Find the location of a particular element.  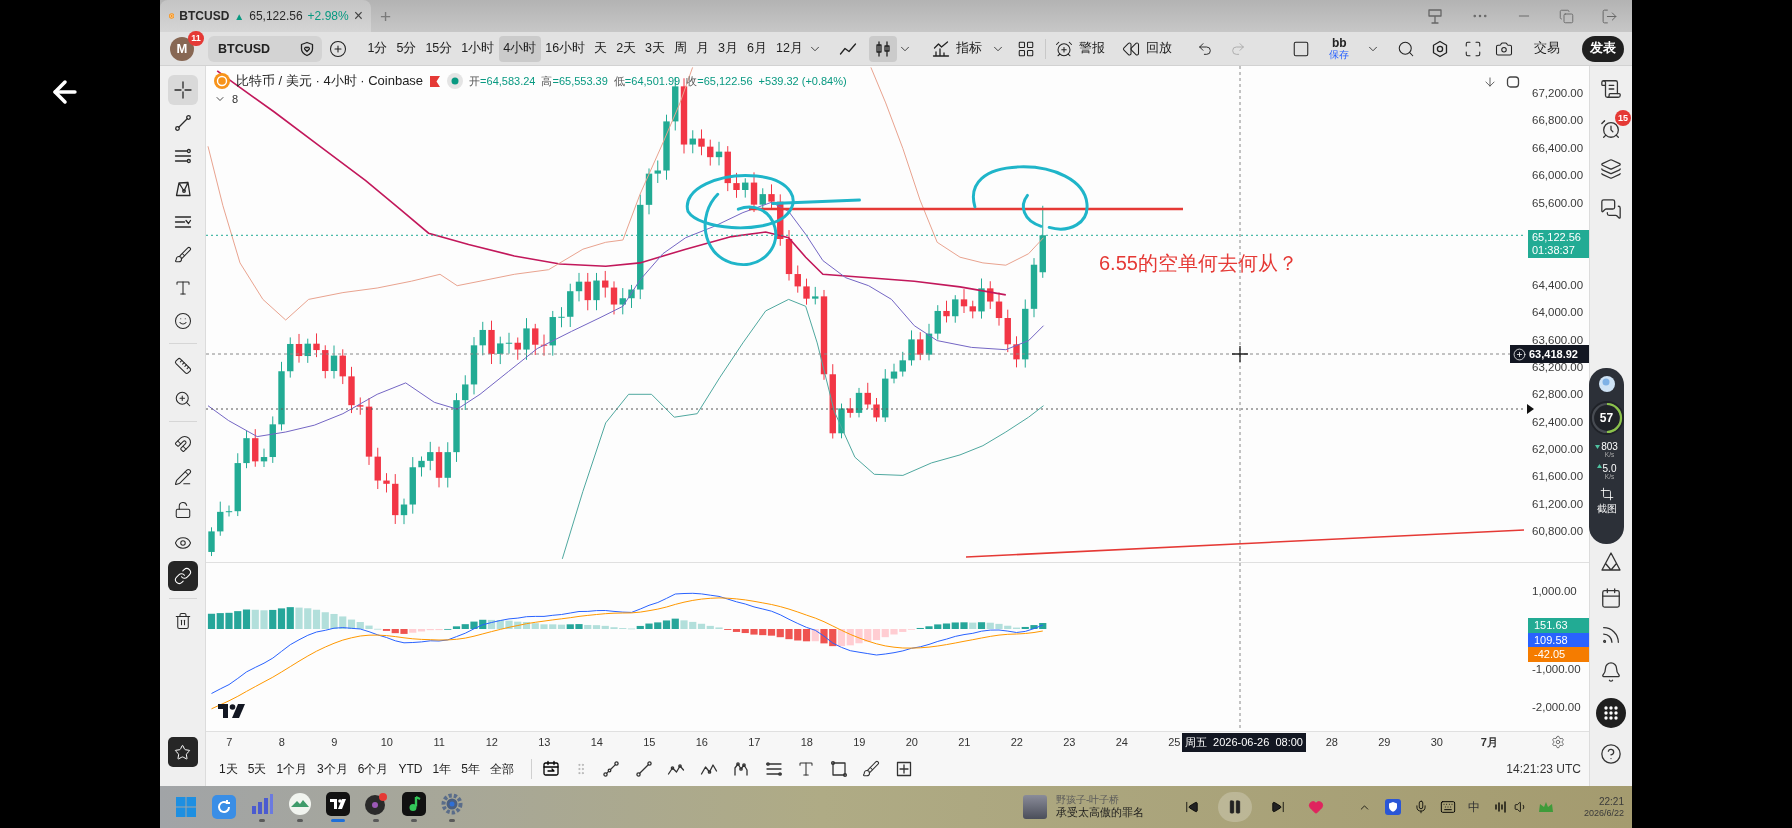

chart-type-button is located at coordinates (883, 48).